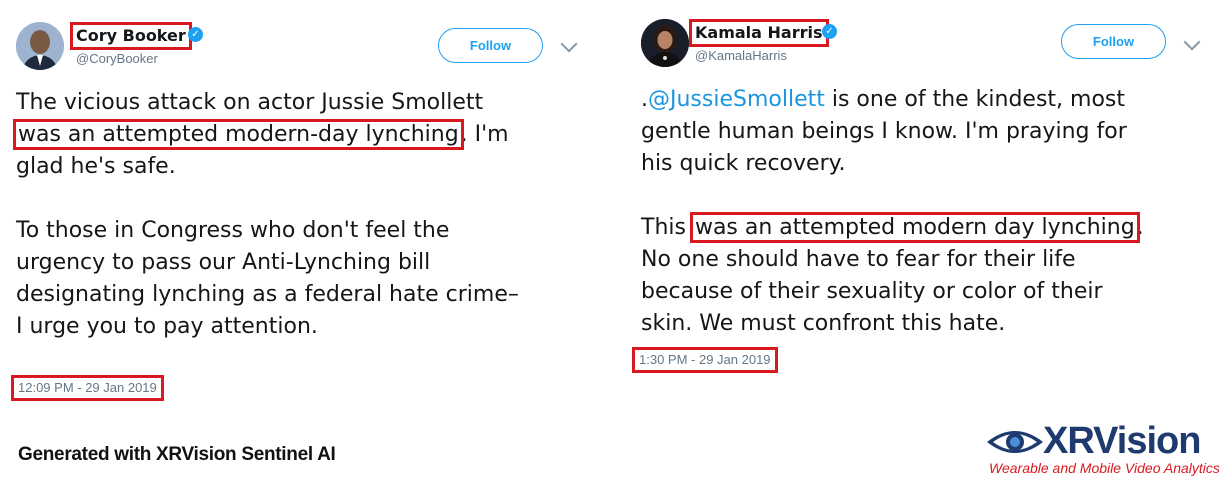 This screenshot has height=482, width=1225. I want to click on logo-tagline: Wearable and Mobile Video Analytics, so click(1104, 468).